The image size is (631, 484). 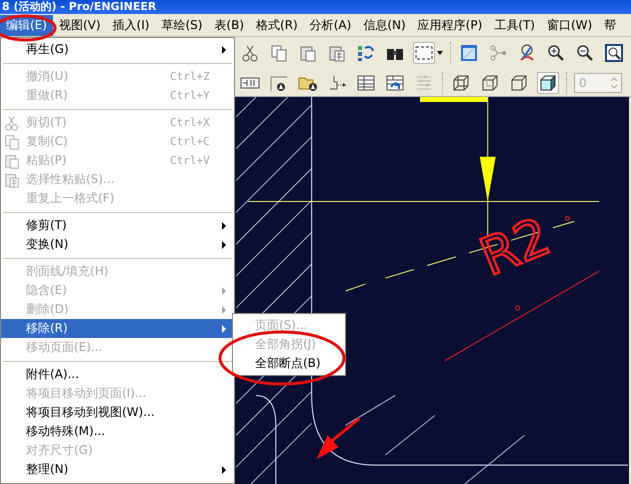 I want to click on menu-item: 再生(G), so click(x=117, y=49).